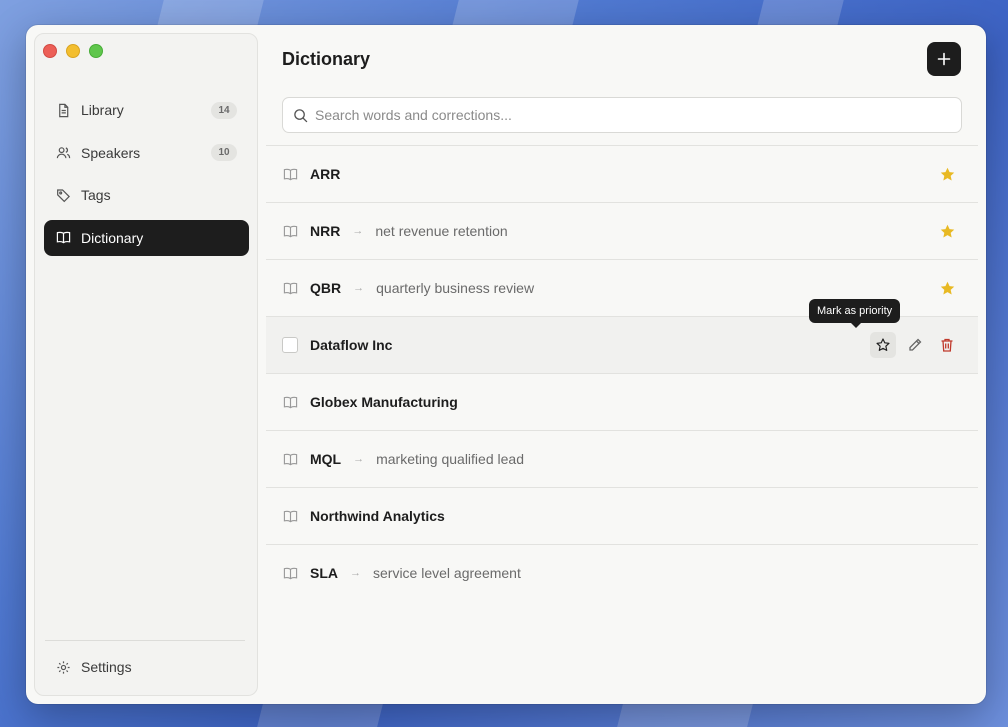  I want to click on sidebar-nav: Library 14 Speakers 10 Tags Dictionary, so click(146, 177).